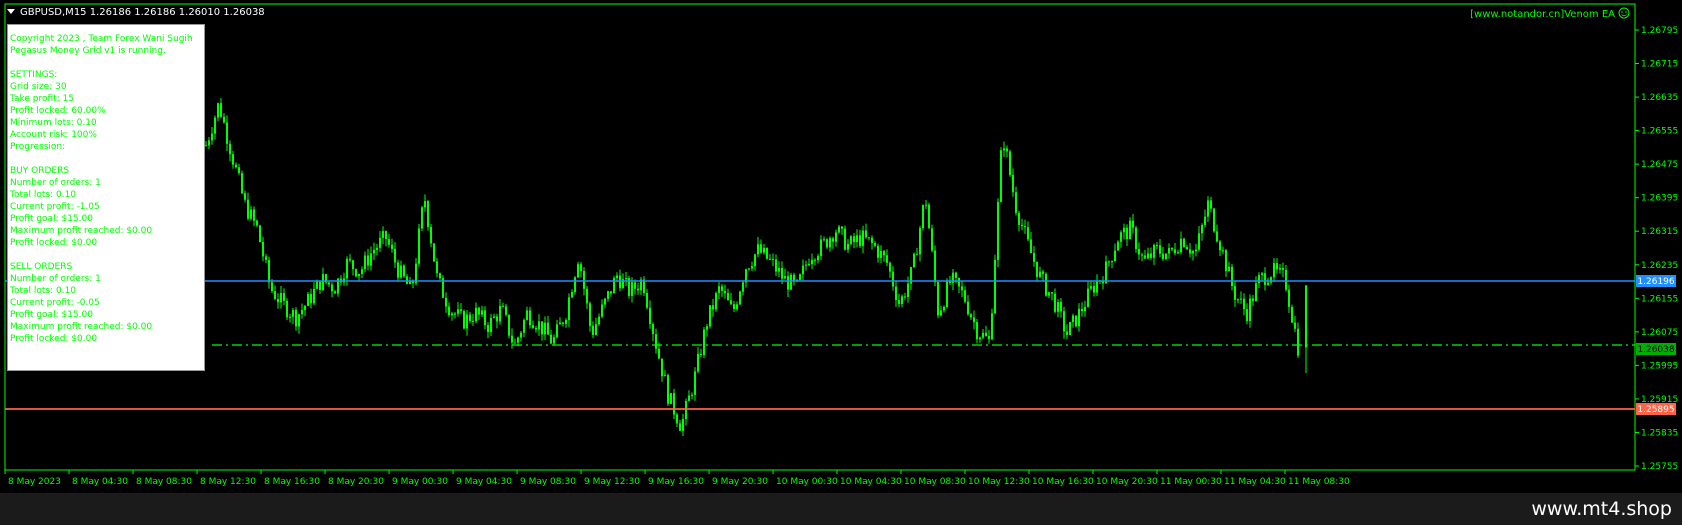 This screenshot has width=1682, height=525. Describe the element at coordinates (53, 123) in the screenshot. I see `info-line: Minimum lots: 0.10` at that location.